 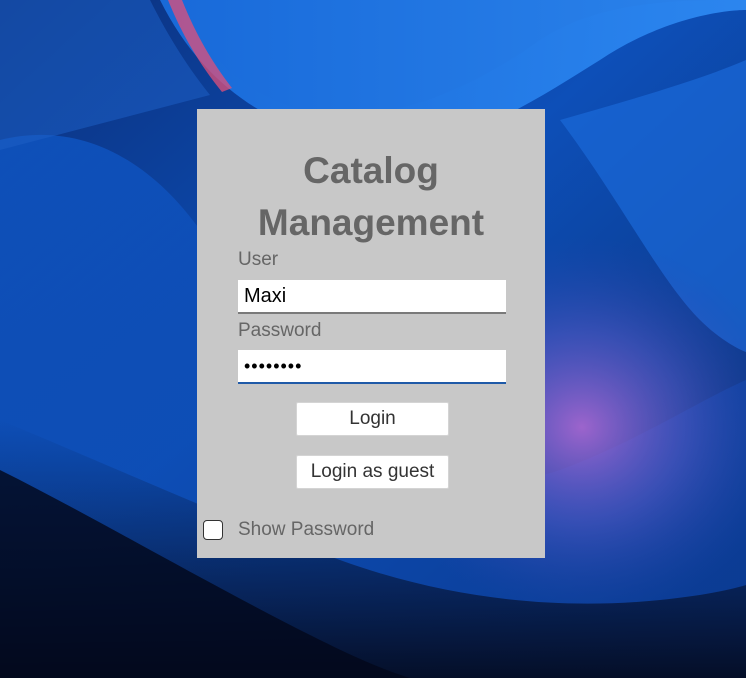 I want to click on password-label: Password, so click(x=280, y=330).